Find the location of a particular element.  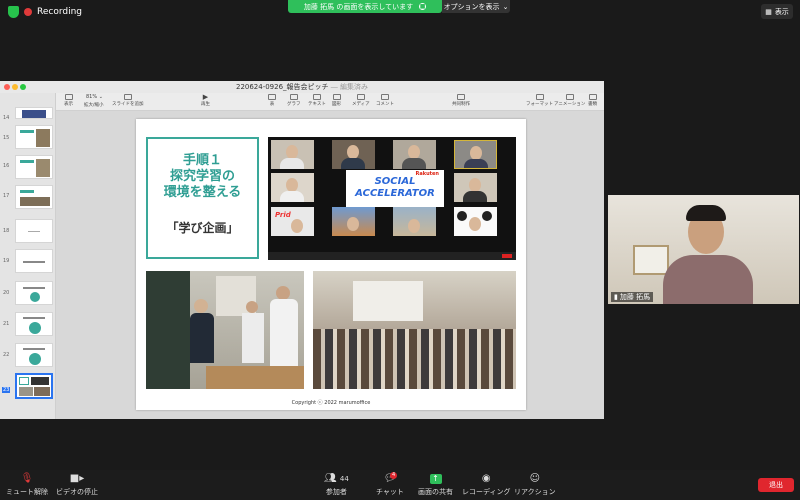

add-slide-icon is located at coordinates (127, 97).